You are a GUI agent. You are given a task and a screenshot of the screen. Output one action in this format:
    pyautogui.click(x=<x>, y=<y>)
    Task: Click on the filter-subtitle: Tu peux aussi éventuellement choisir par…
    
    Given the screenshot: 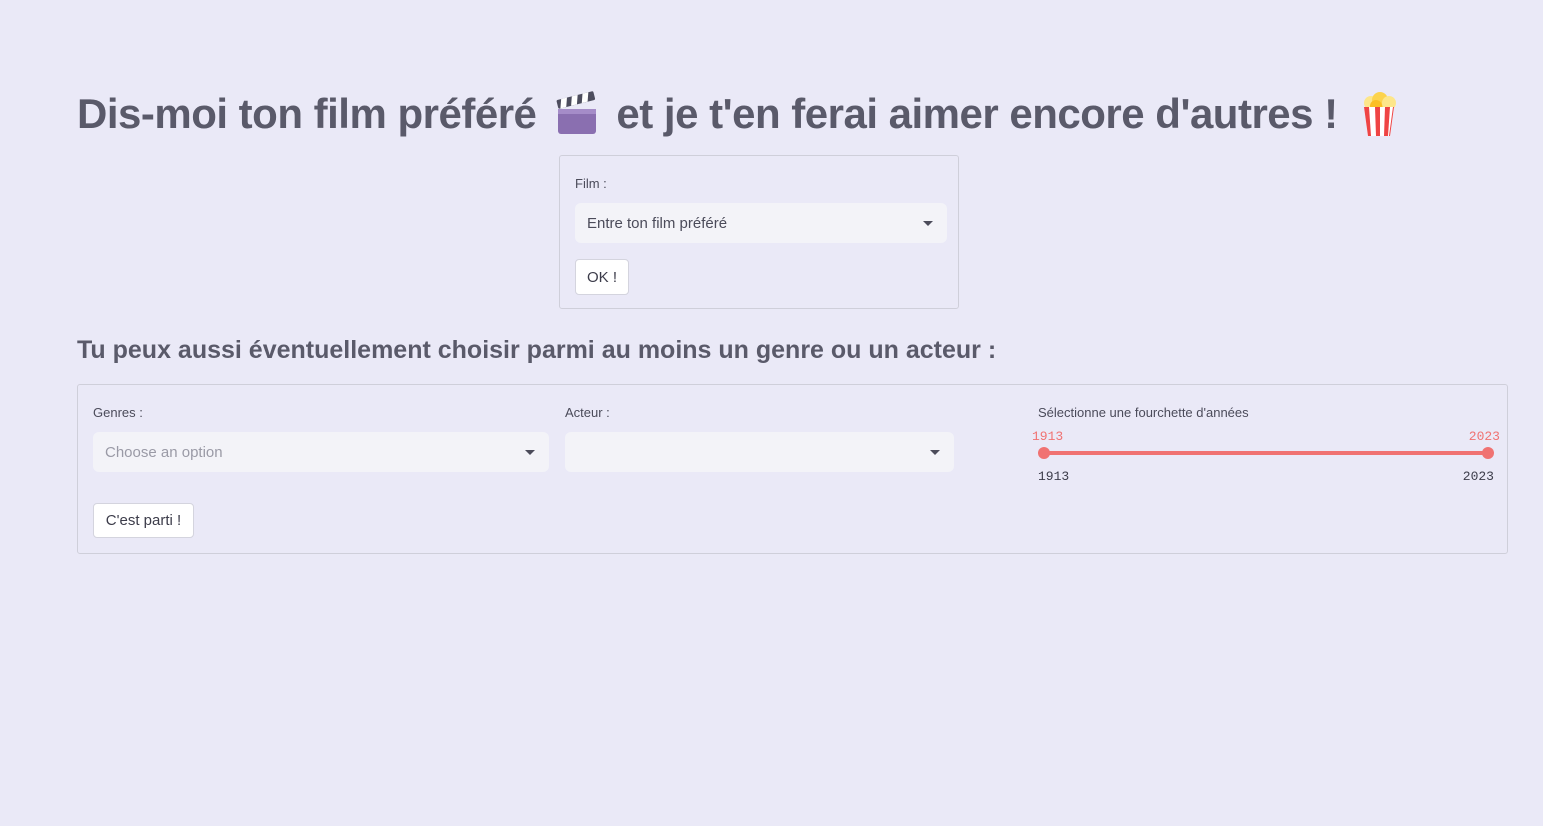 What is the action you would take?
    pyautogui.click(x=537, y=350)
    